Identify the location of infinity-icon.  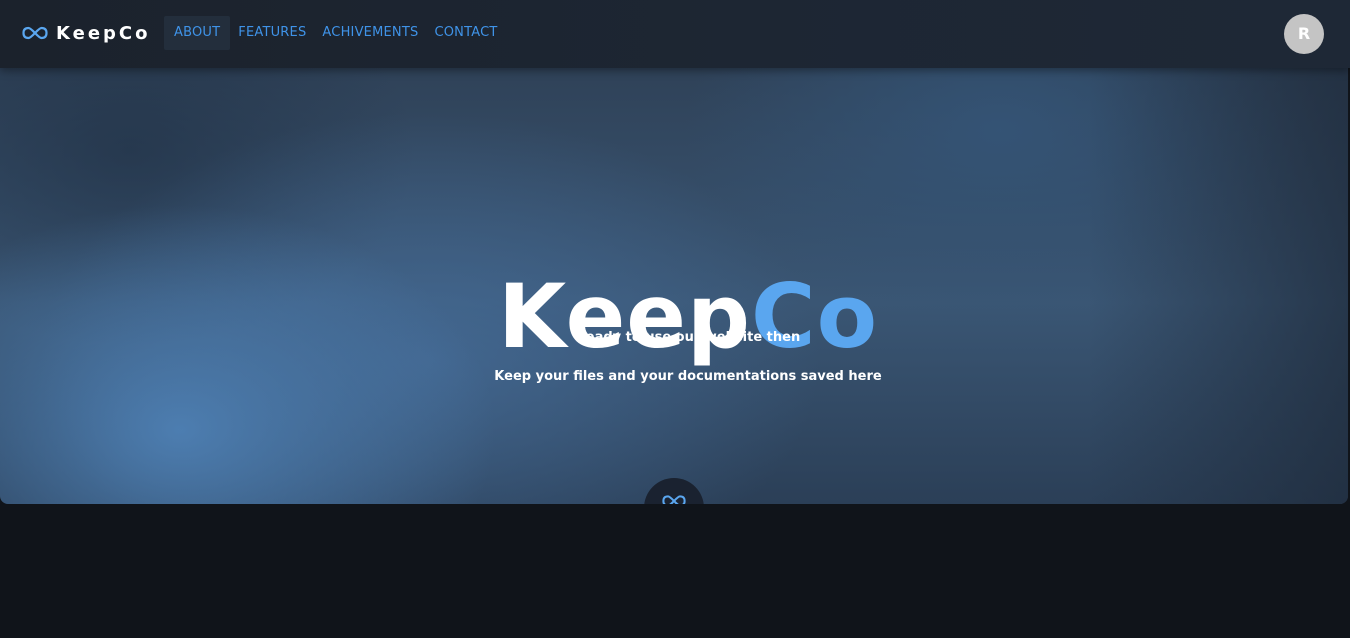
(35, 33).